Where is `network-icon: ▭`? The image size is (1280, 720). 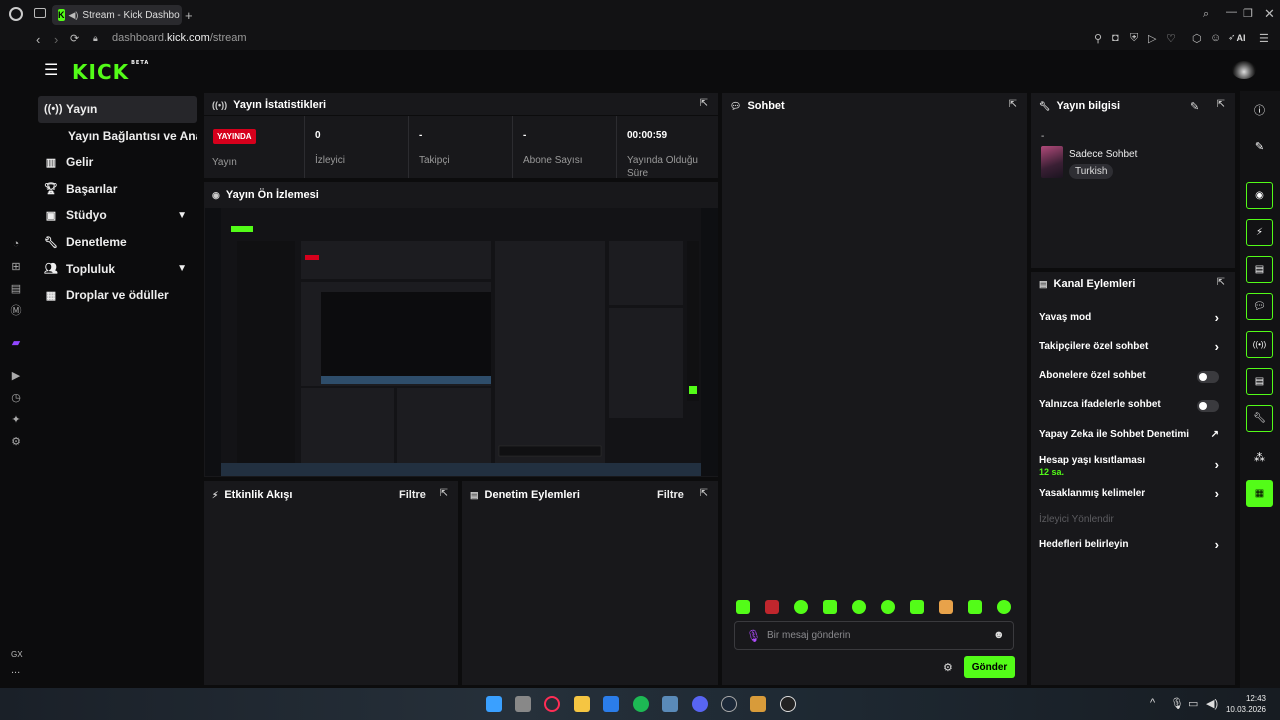
network-icon: ▭ is located at coordinates (1193, 703).